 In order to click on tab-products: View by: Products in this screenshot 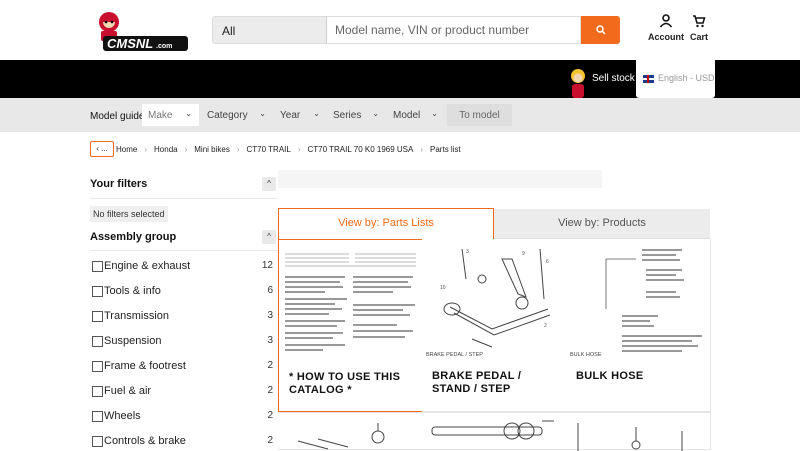, I will do `click(602, 224)`.